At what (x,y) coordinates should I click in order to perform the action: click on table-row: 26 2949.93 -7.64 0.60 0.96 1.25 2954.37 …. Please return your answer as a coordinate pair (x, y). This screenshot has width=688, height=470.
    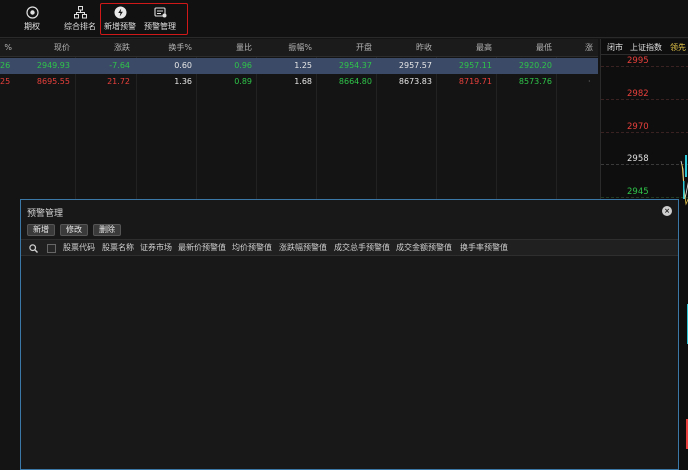
    Looking at the image, I should click on (299, 66).